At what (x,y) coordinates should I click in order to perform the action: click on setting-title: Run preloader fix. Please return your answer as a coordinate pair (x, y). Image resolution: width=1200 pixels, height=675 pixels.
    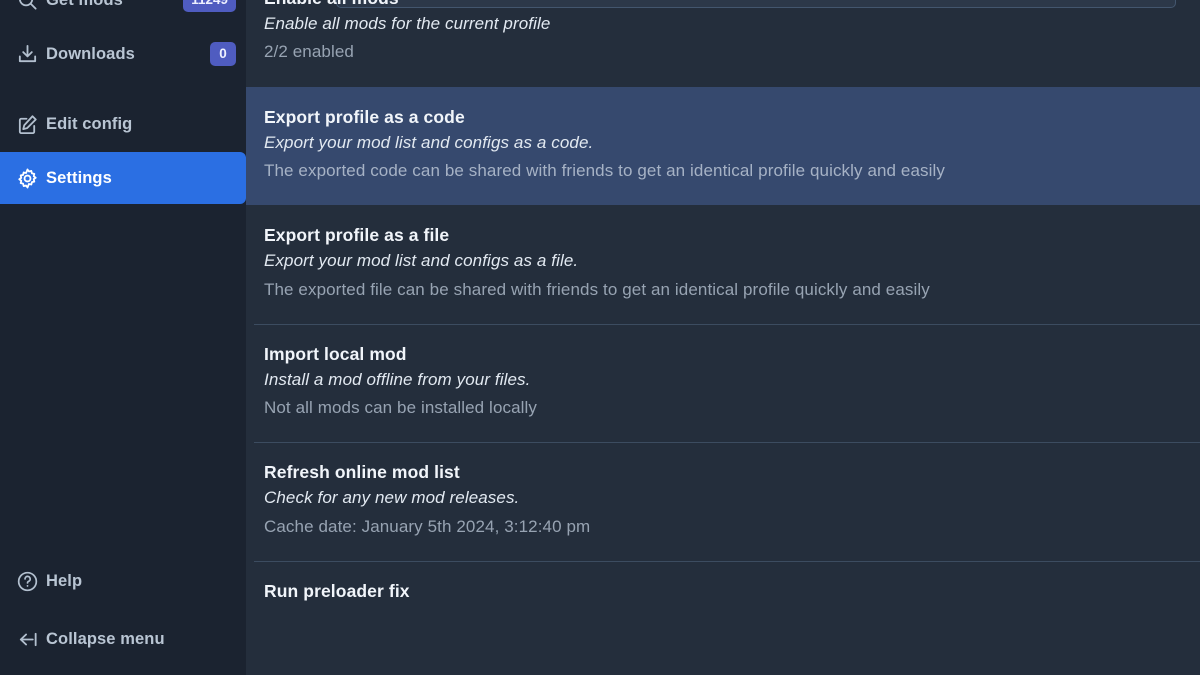
    Looking at the image, I should click on (337, 590).